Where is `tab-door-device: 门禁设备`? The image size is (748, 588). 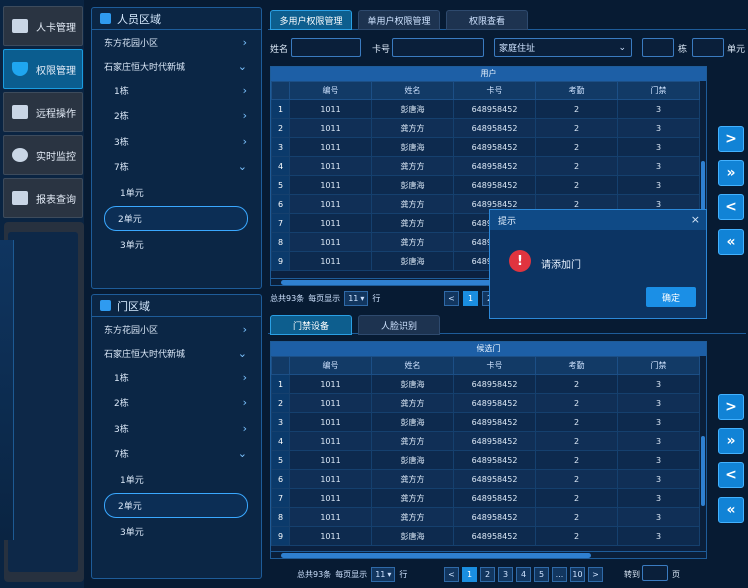 tab-door-device: 门禁设备 is located at coordinates (311, 325).